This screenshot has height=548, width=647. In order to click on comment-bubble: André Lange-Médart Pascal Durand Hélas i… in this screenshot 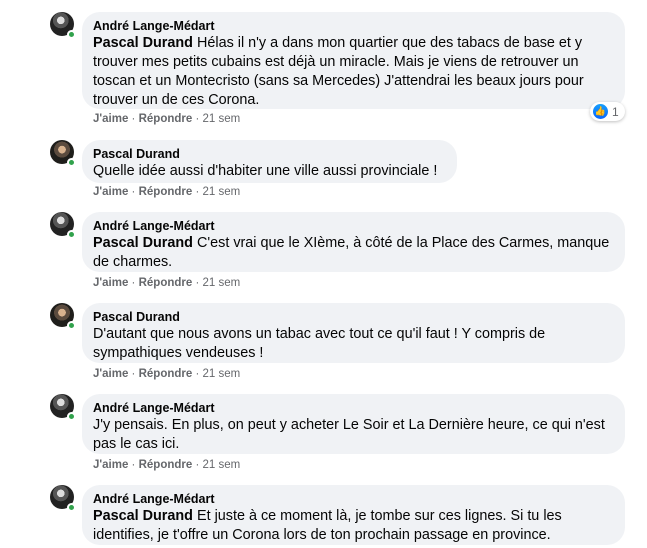, I will do `click(353, 60)`.